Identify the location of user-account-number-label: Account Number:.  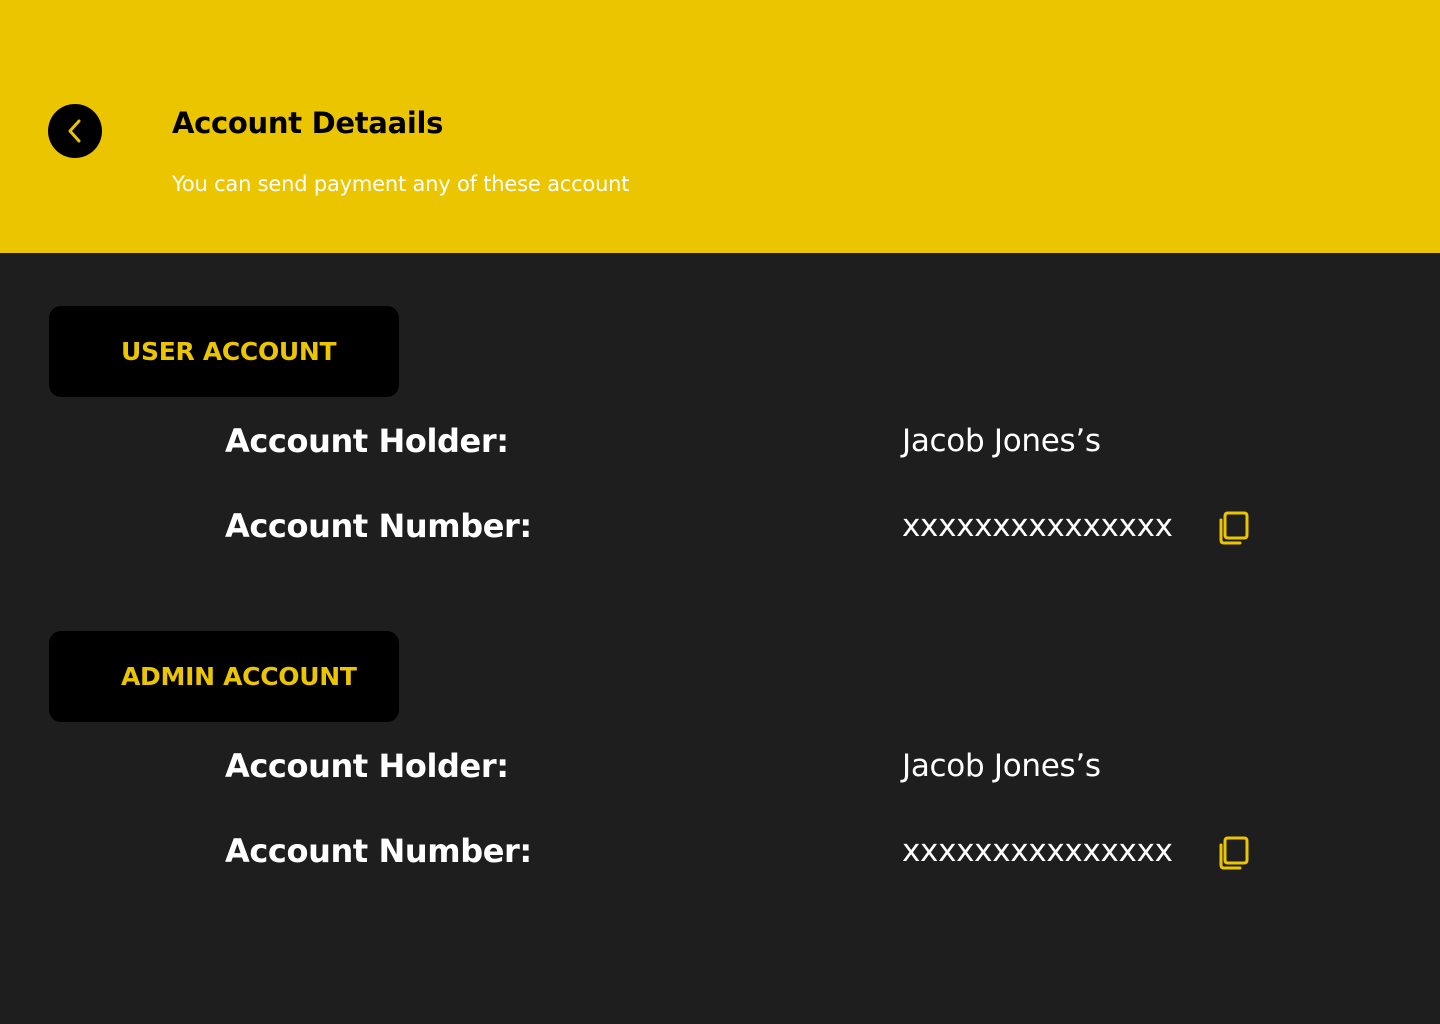
(378, 526).